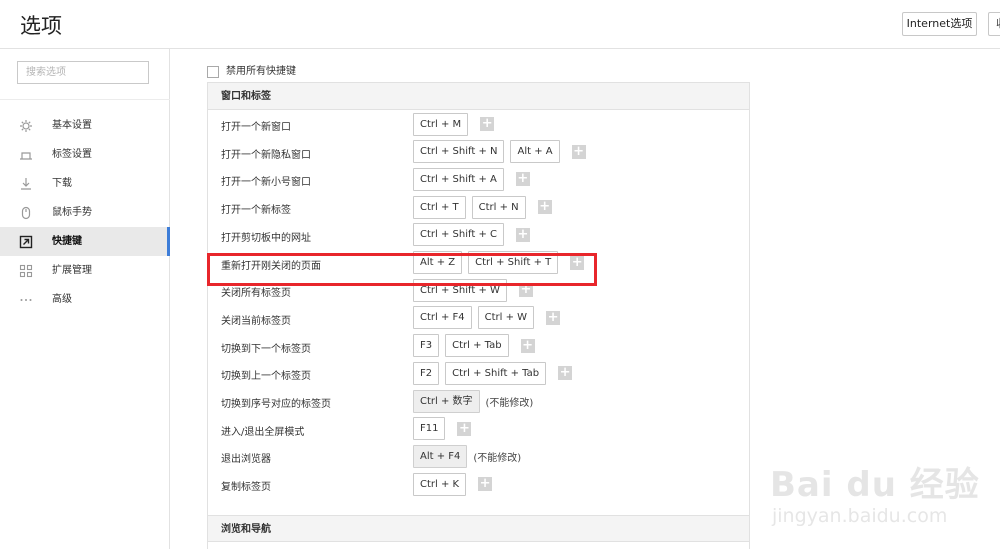  I want to click on shortcut-keys: F3 Ctrl + Tab +, so click(474, 346).